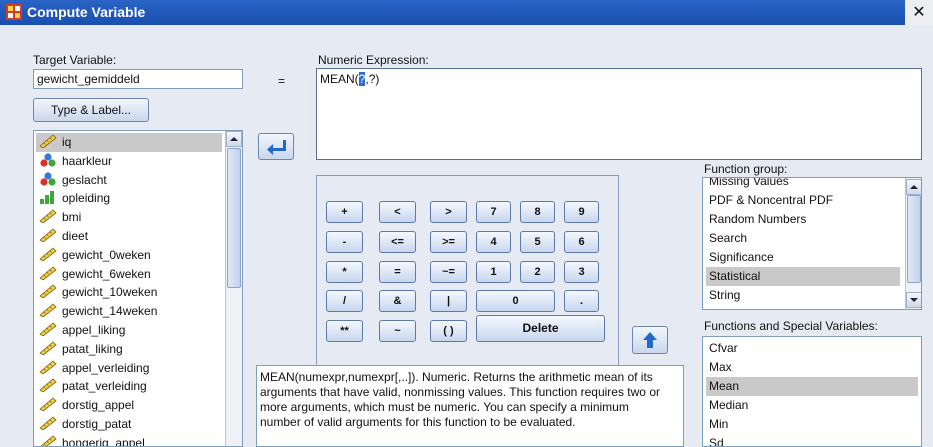 The image size is (933, 447). I want to click on variable-item: bmi, so click(59, 217).